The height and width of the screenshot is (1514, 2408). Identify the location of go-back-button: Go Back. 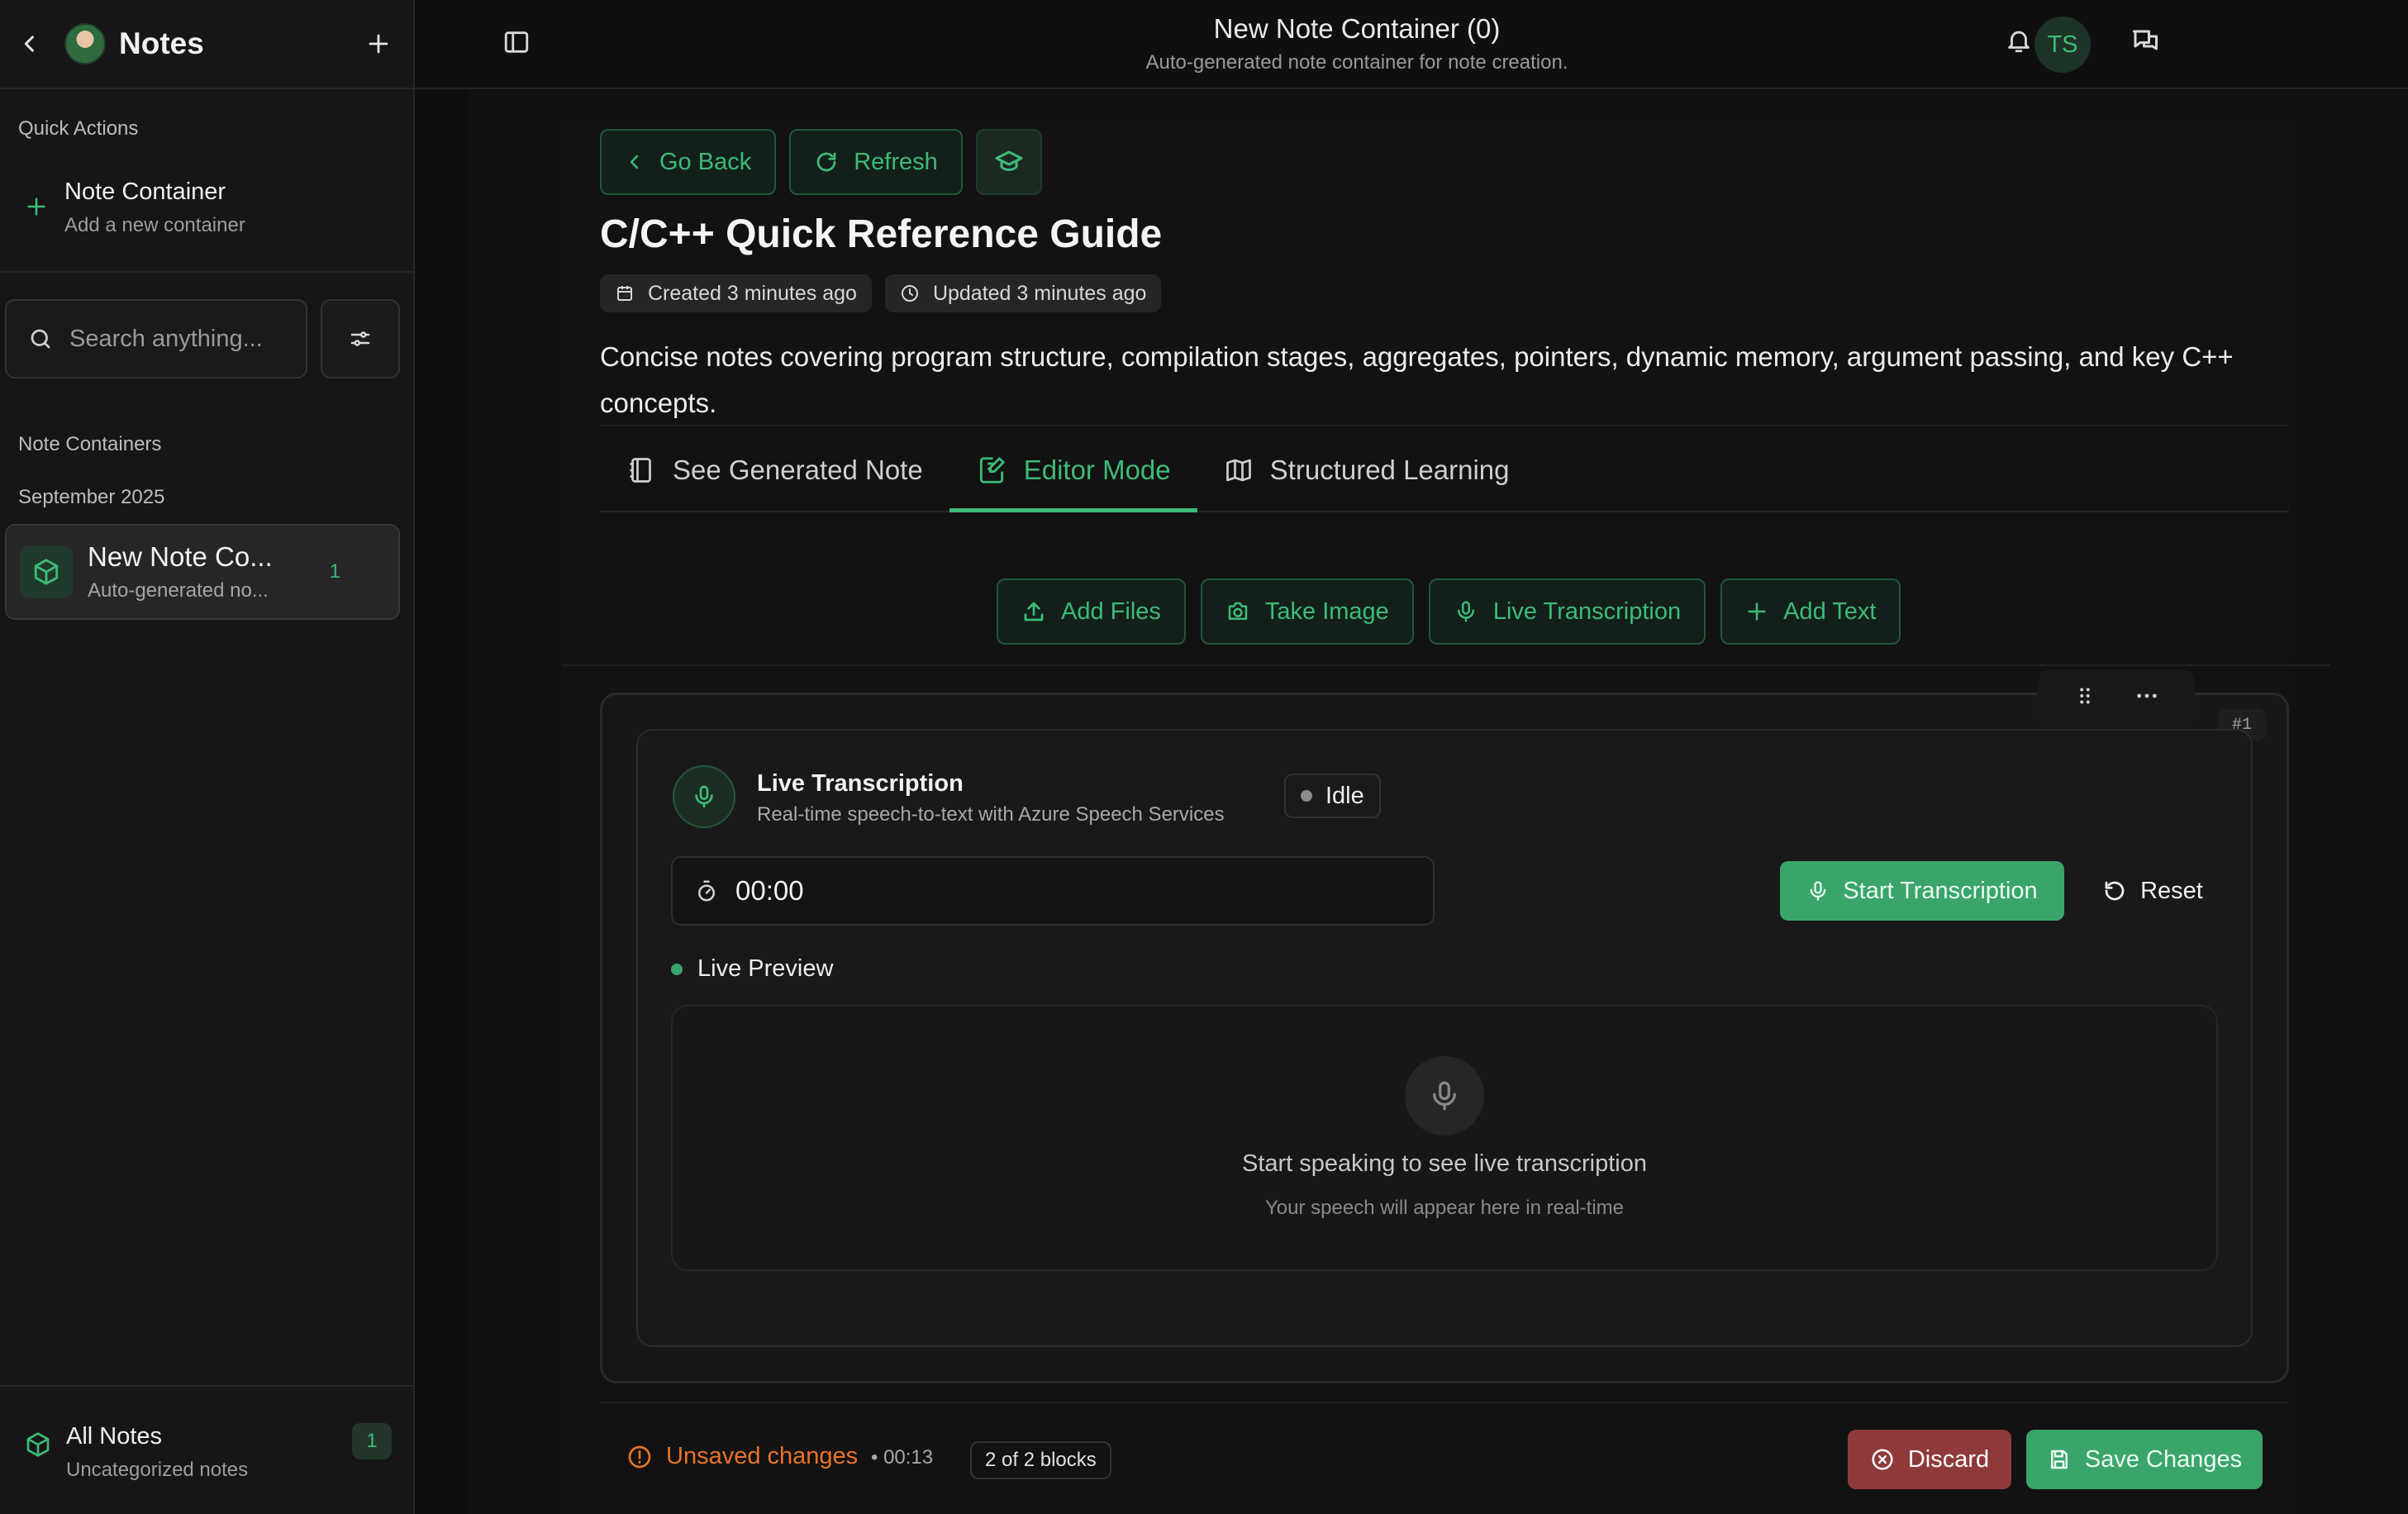
(688, 162).